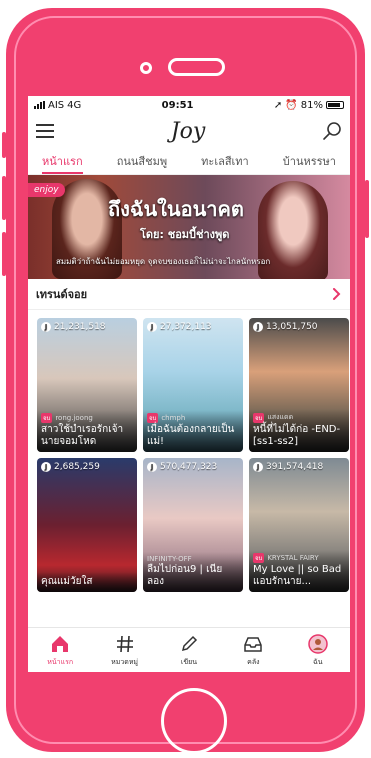  Describe the element at coordinates (176, 209) in the screenshot. I see `banner-title: ถึงฉันในอนาคต` at that location.